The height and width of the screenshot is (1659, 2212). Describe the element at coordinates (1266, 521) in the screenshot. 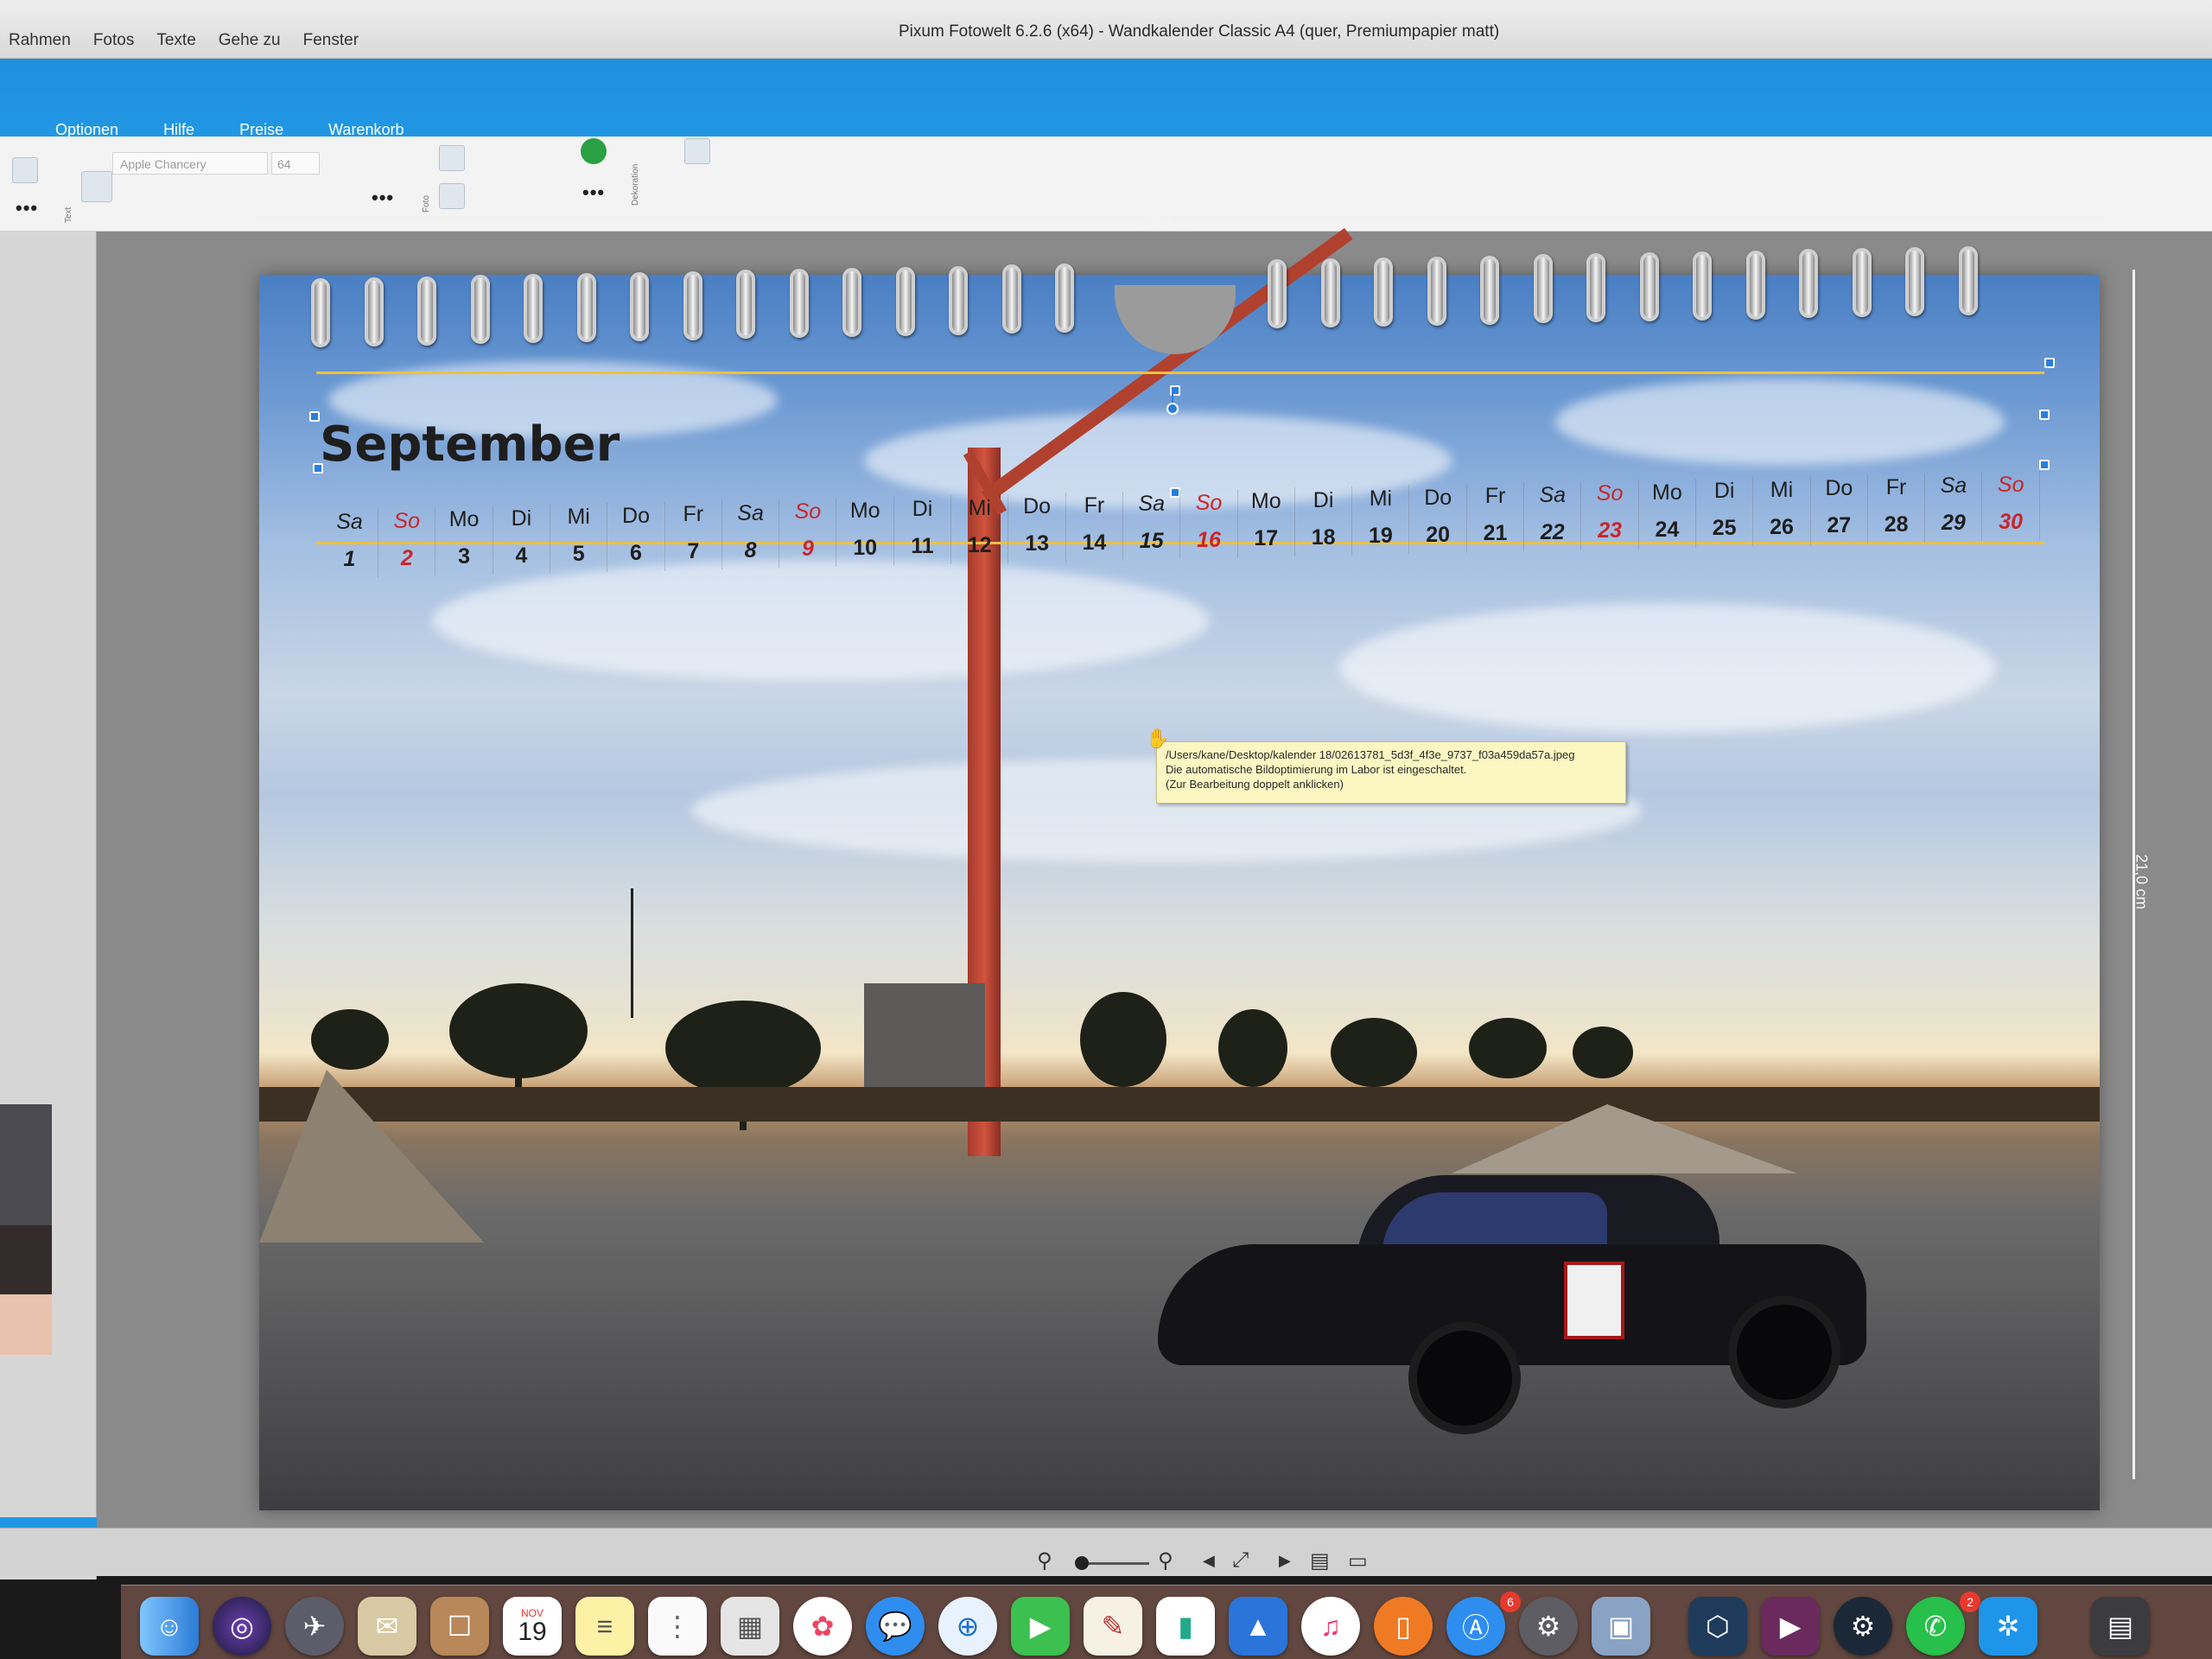

I see `calendar-day-cell: Mo 17` at that location.